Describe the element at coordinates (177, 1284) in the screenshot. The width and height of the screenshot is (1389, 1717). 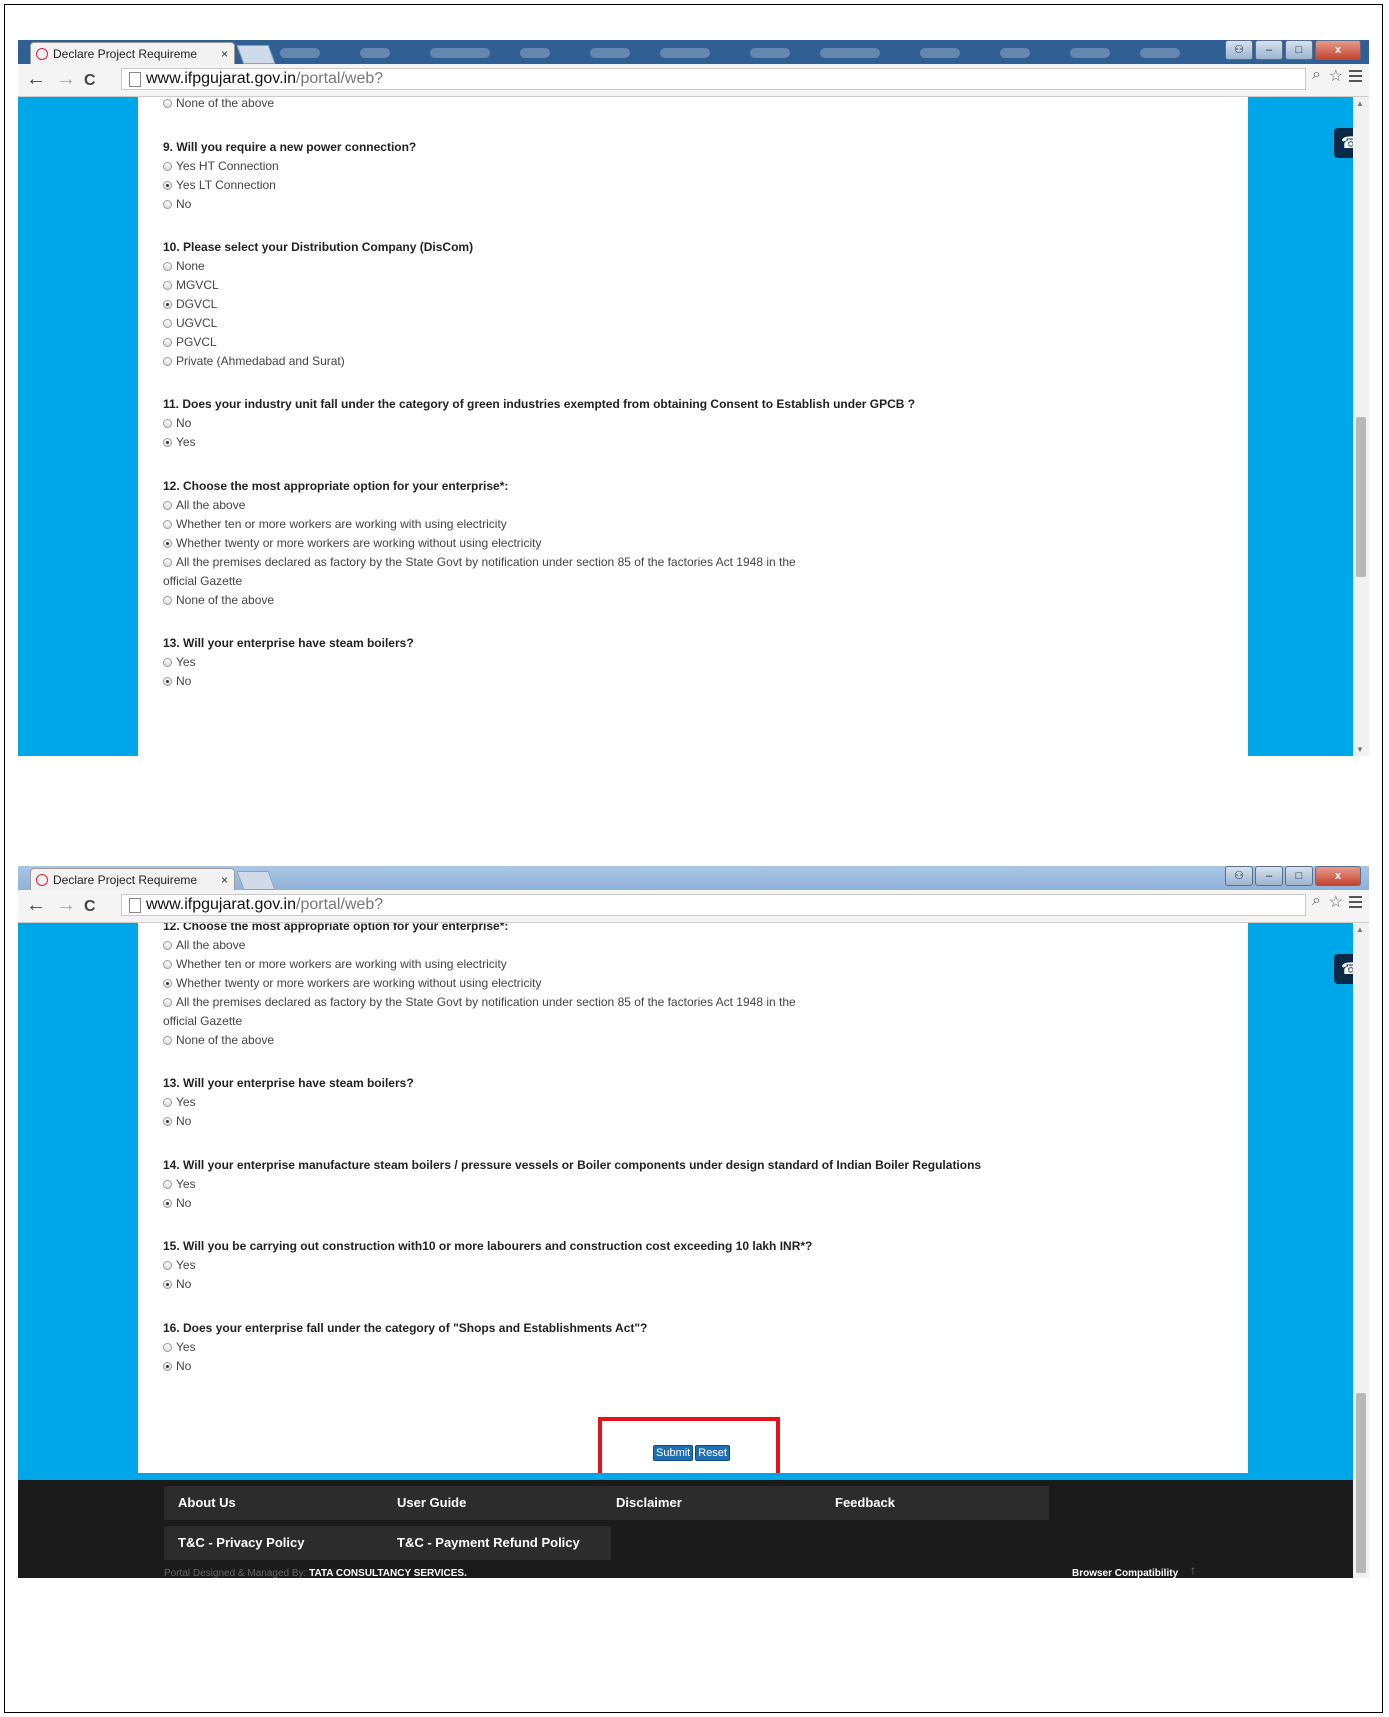
I see `option-q15: No` at that location.